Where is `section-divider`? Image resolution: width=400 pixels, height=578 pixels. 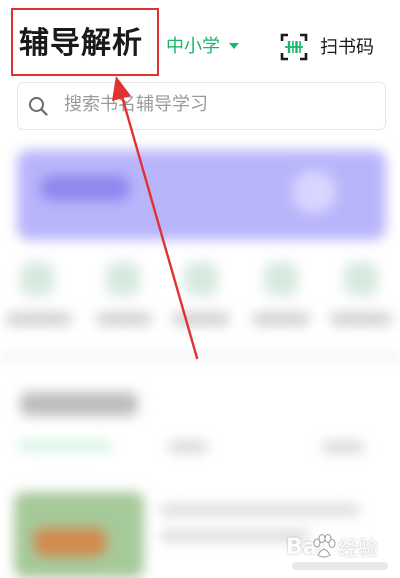
section-divider is located at coordinates (200, 357).